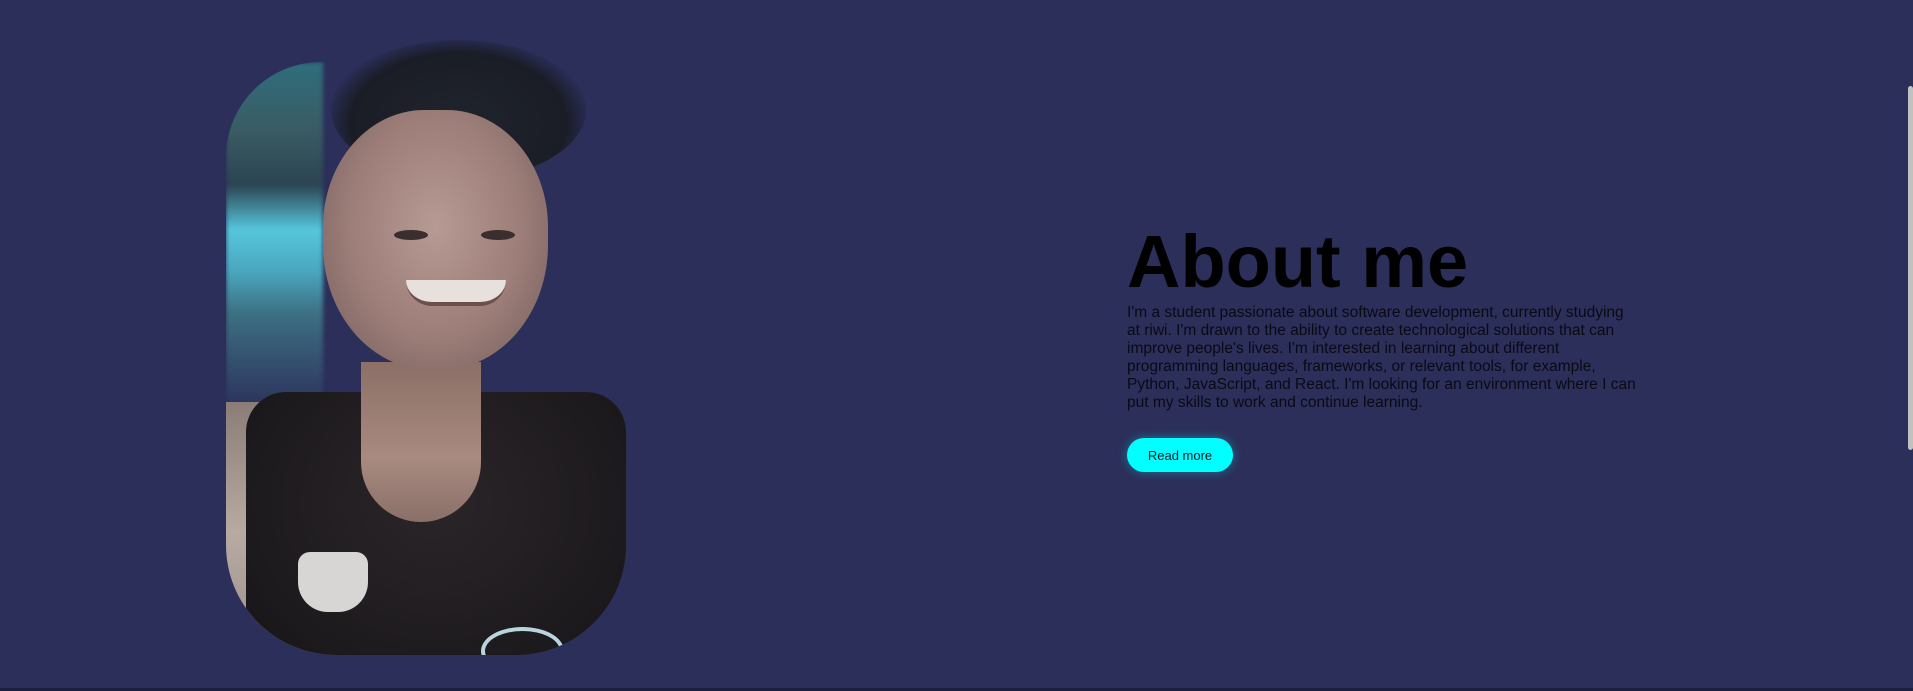 The width and height of the screenshot is (1913, 691). Describe the element at coordinates (274, 237) in the screenshot. I see `photo-blurred-background` at that location.